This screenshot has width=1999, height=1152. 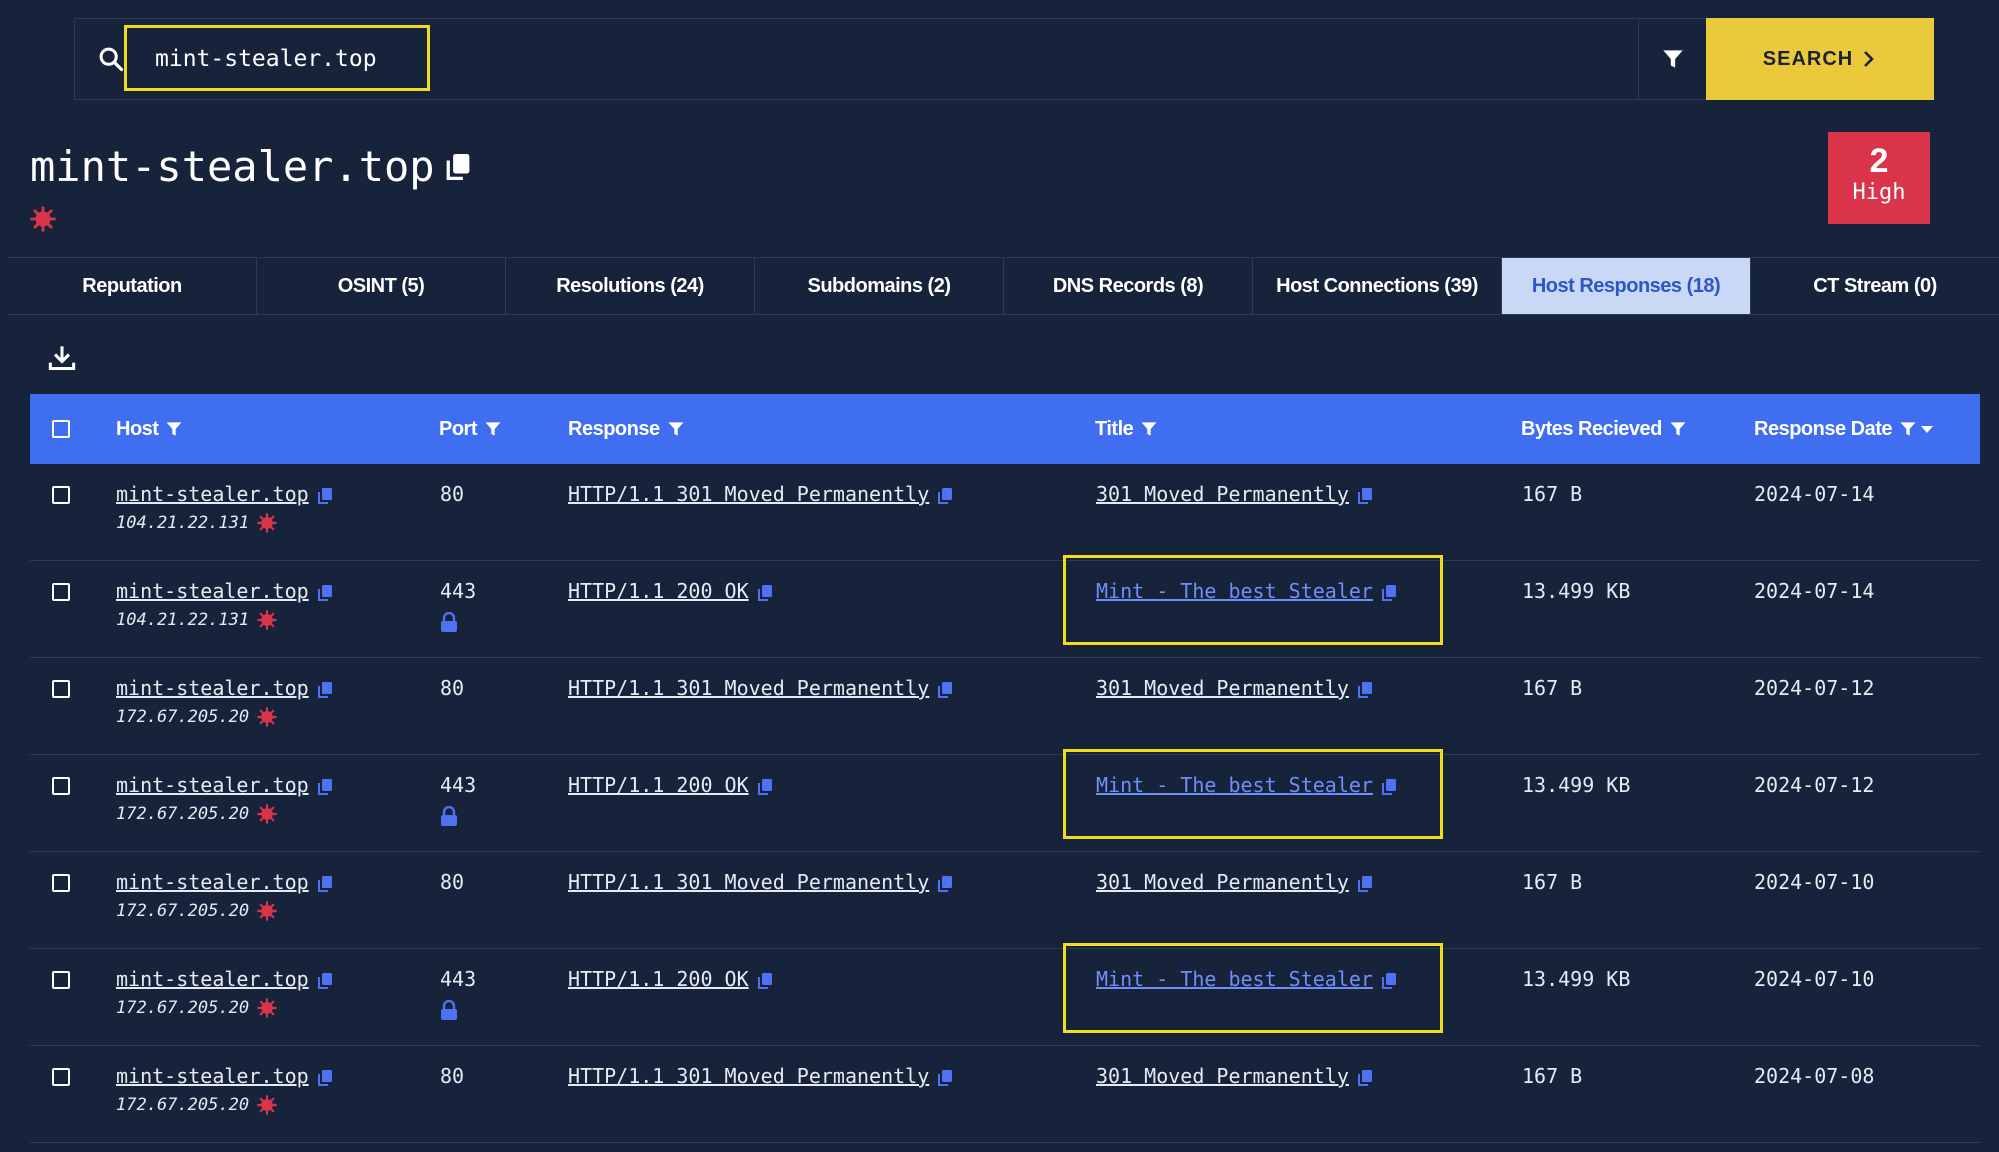 What do you see at coordinates (183, 620) in the screenshot?
I see `host-ip: 104.21.22.131` at bounding box center [183, 620].